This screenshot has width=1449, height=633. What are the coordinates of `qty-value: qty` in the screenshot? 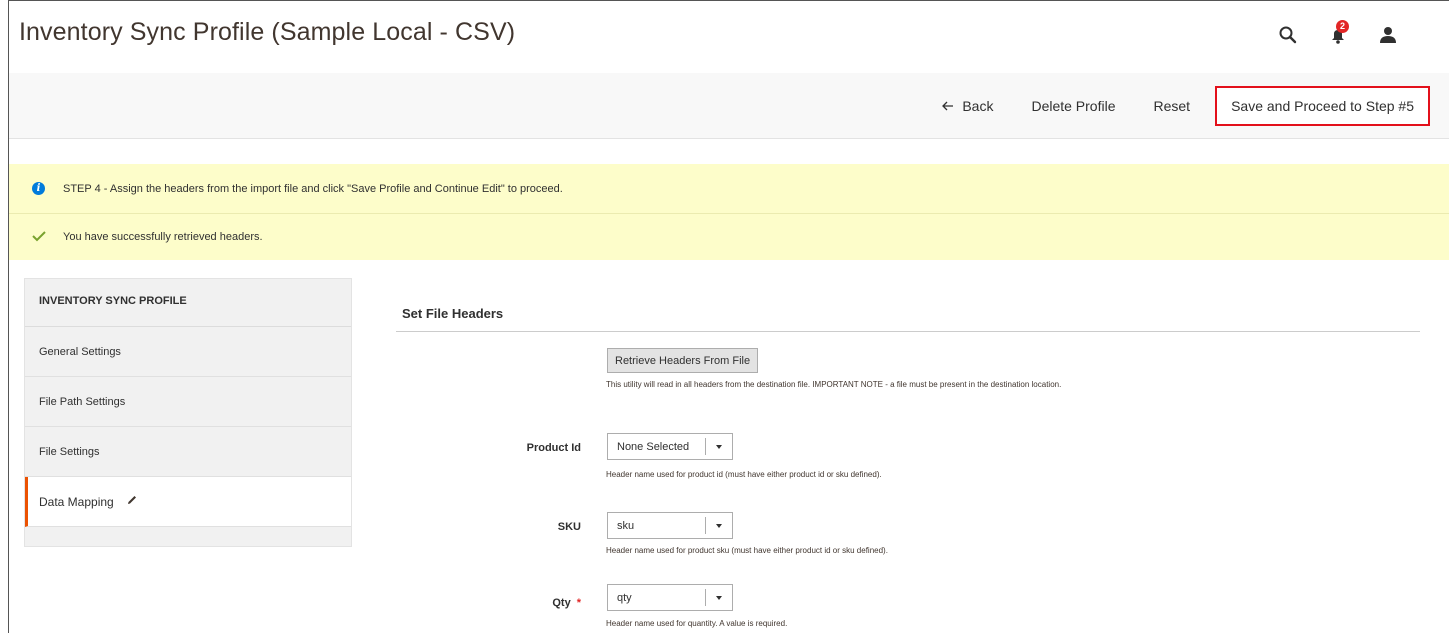 It's located at (624, 597).